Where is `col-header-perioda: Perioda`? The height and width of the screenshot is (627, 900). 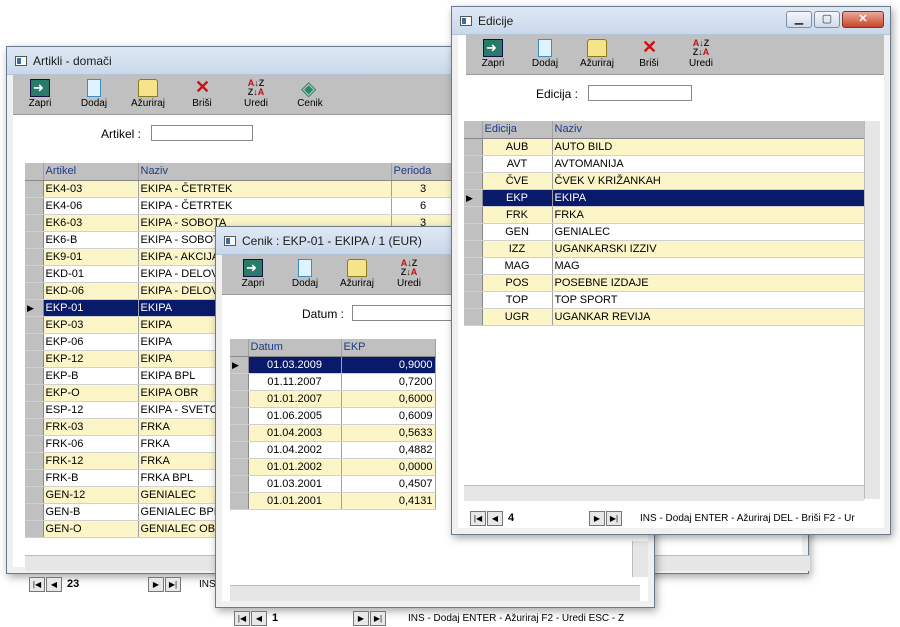
col-header-perioda: Perioda is located at coordinates (423, 172).